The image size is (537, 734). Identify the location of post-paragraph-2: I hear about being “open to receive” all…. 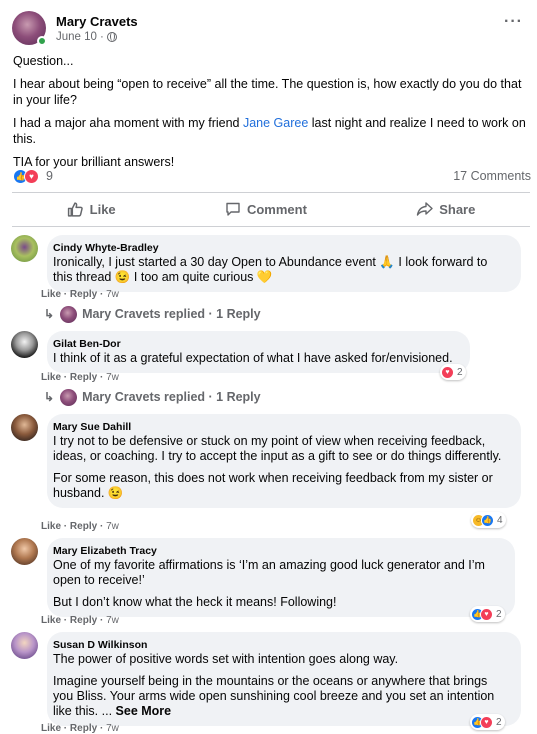
(267, 92).